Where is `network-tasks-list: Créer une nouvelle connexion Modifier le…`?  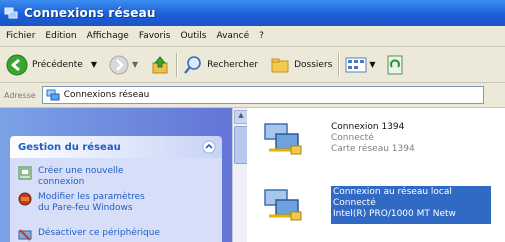 network-tasks-list: Créer une nouvelle connexion Modifier le… is located at coordinates (116, 200).